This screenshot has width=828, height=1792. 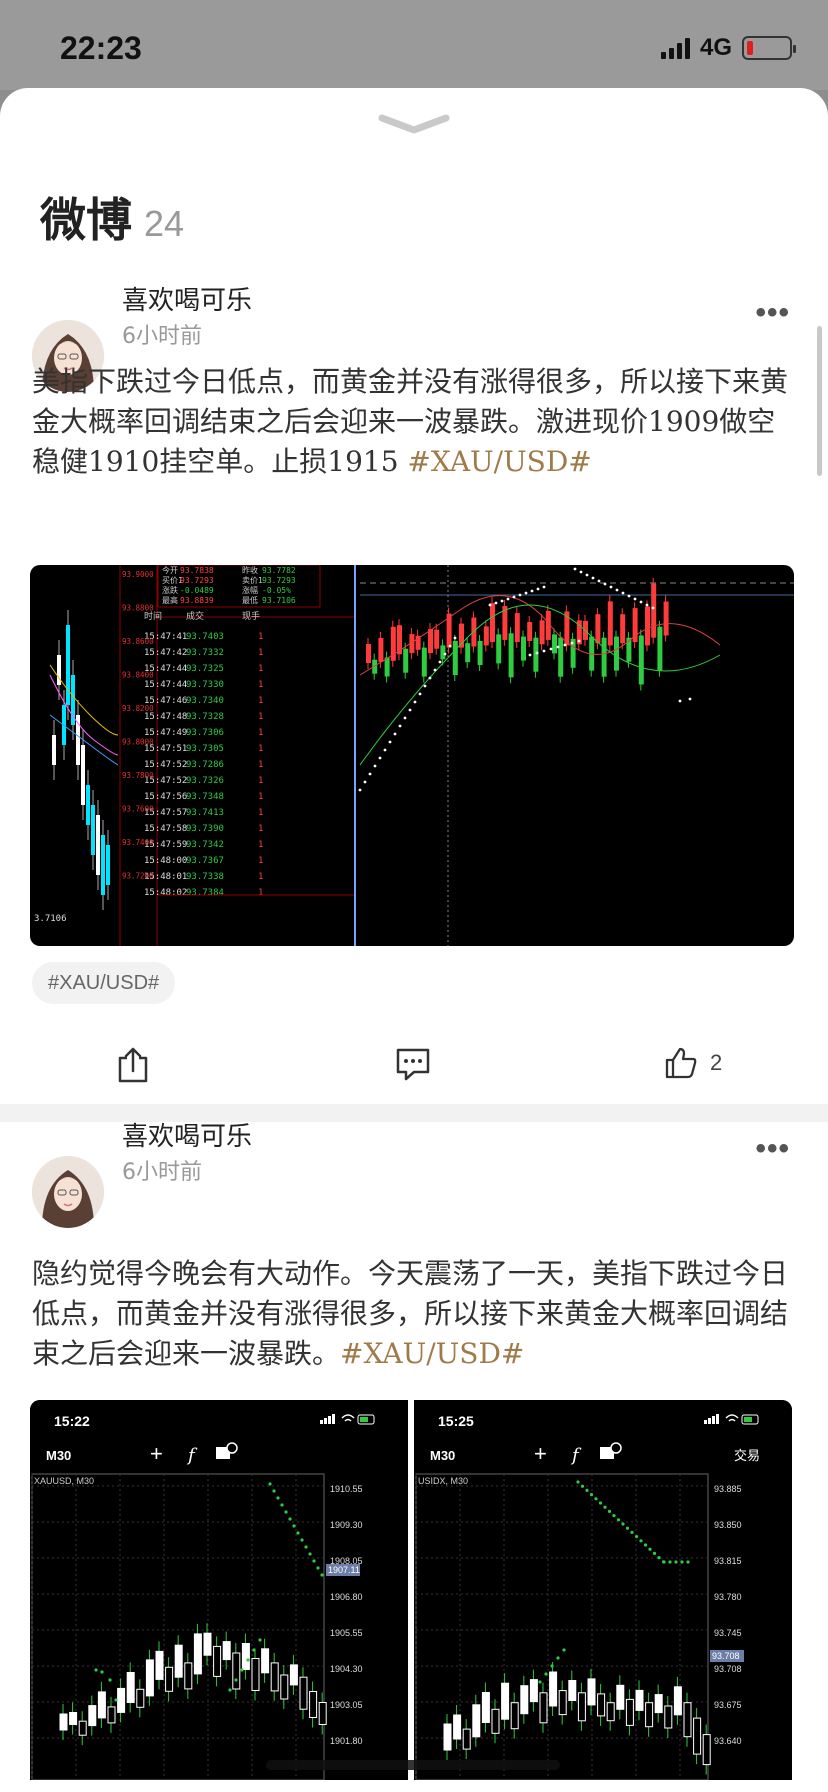 I want to click on axis-price-label: 93.8800, so click(x=138, y=608).